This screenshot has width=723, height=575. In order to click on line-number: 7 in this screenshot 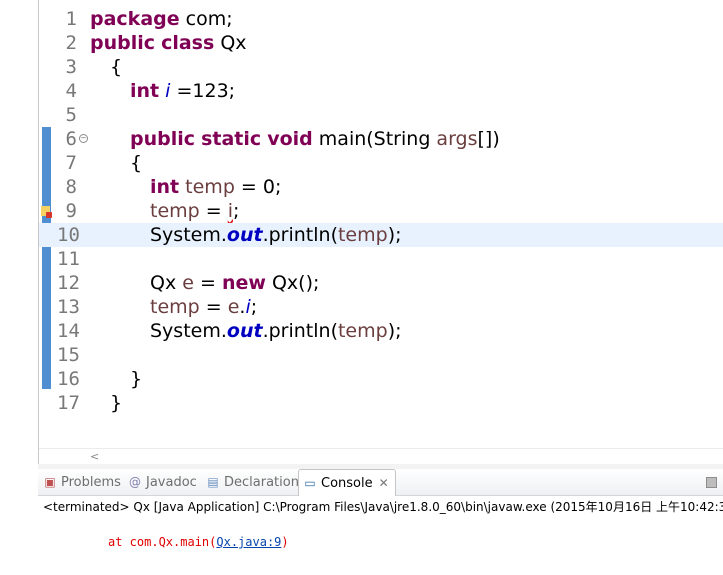, I will do `click(71, 163)`.